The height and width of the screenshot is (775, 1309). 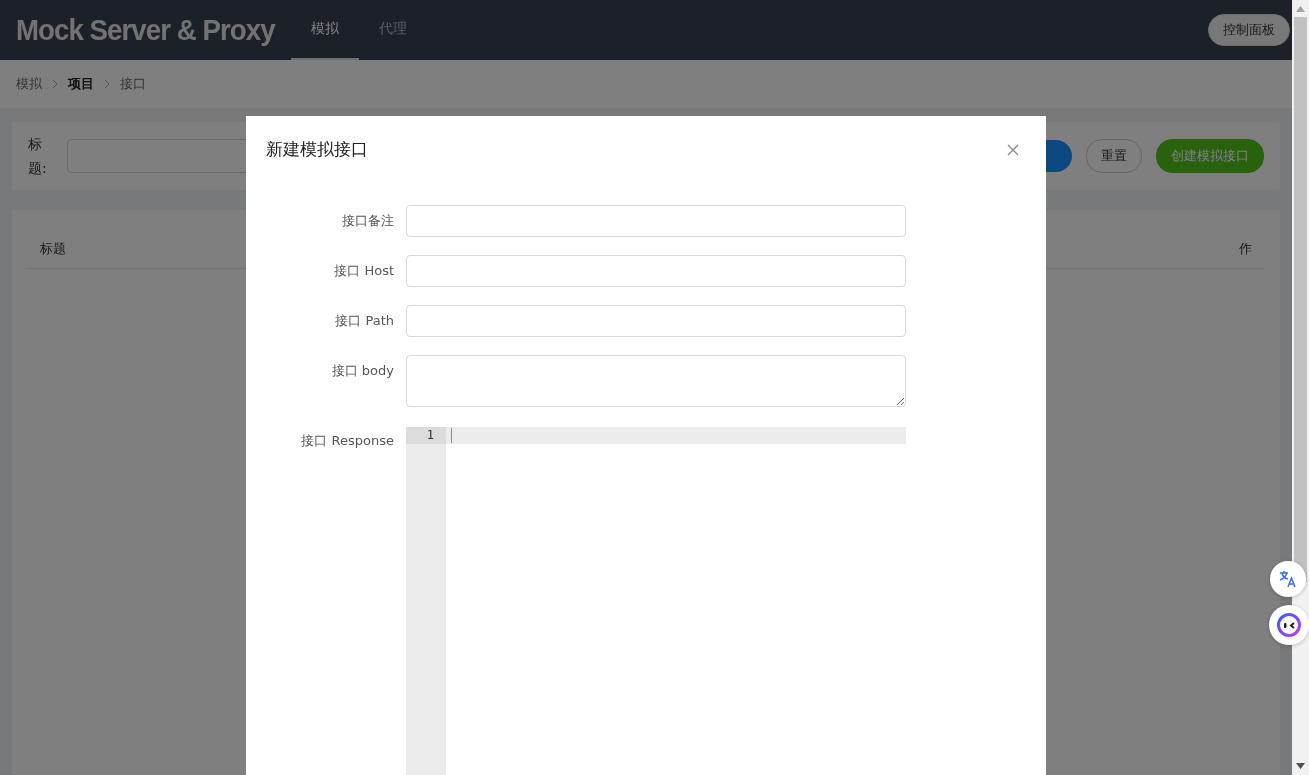 I want to click on breadcrumb-item: 接口, so click(x=133, y=84).